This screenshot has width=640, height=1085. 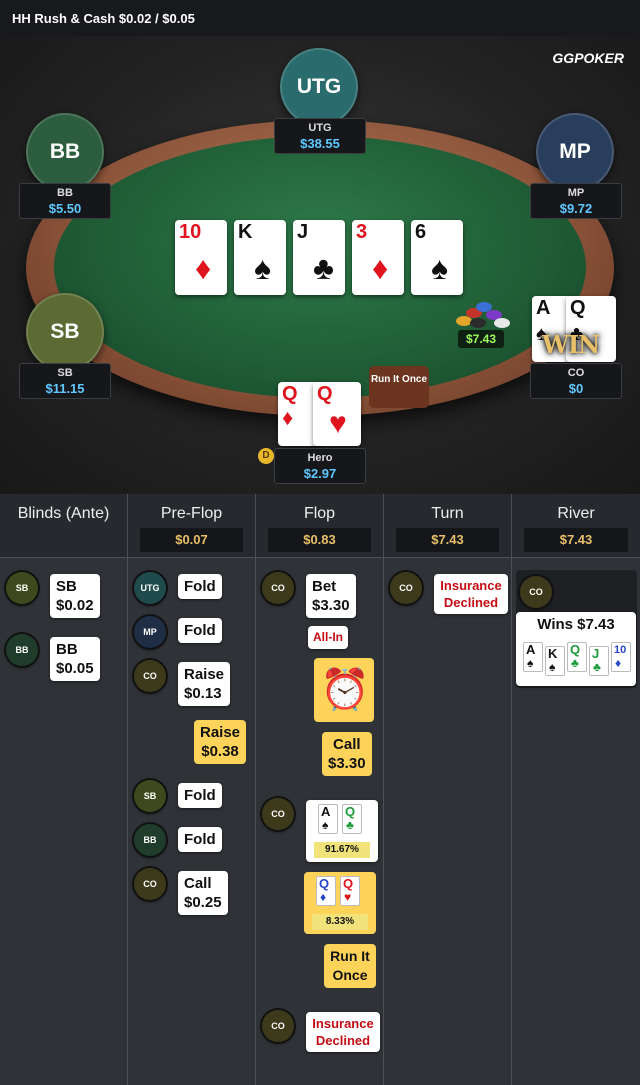 What do you see at coordinates (204, 684) in the screenshot?
I see `action-bubble: Raise $0.13` at bounding box center [204, 684].